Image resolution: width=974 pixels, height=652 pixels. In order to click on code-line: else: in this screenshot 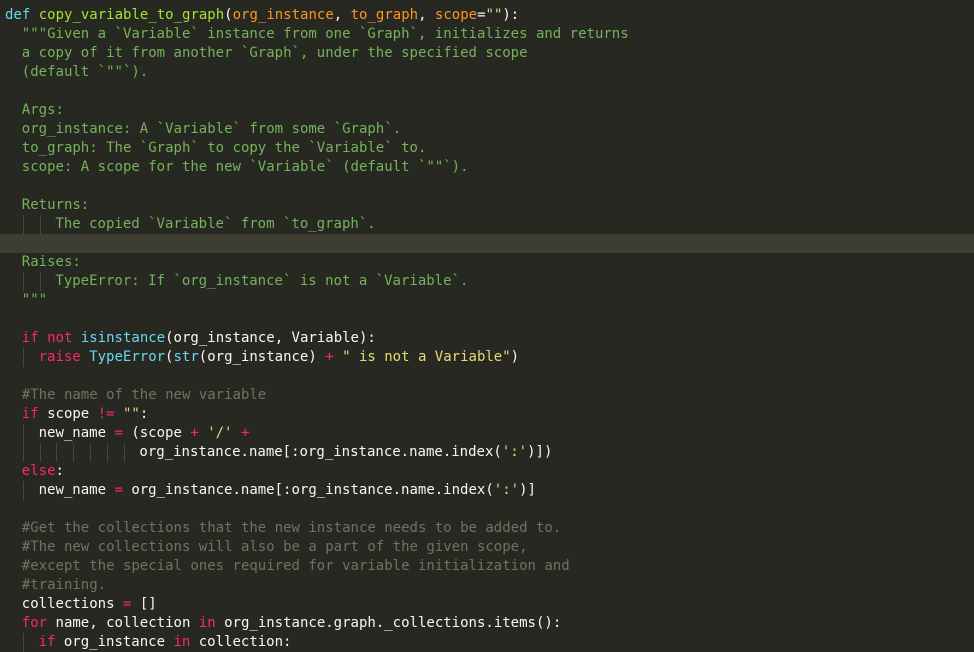, I will do `click(487, 471)`.